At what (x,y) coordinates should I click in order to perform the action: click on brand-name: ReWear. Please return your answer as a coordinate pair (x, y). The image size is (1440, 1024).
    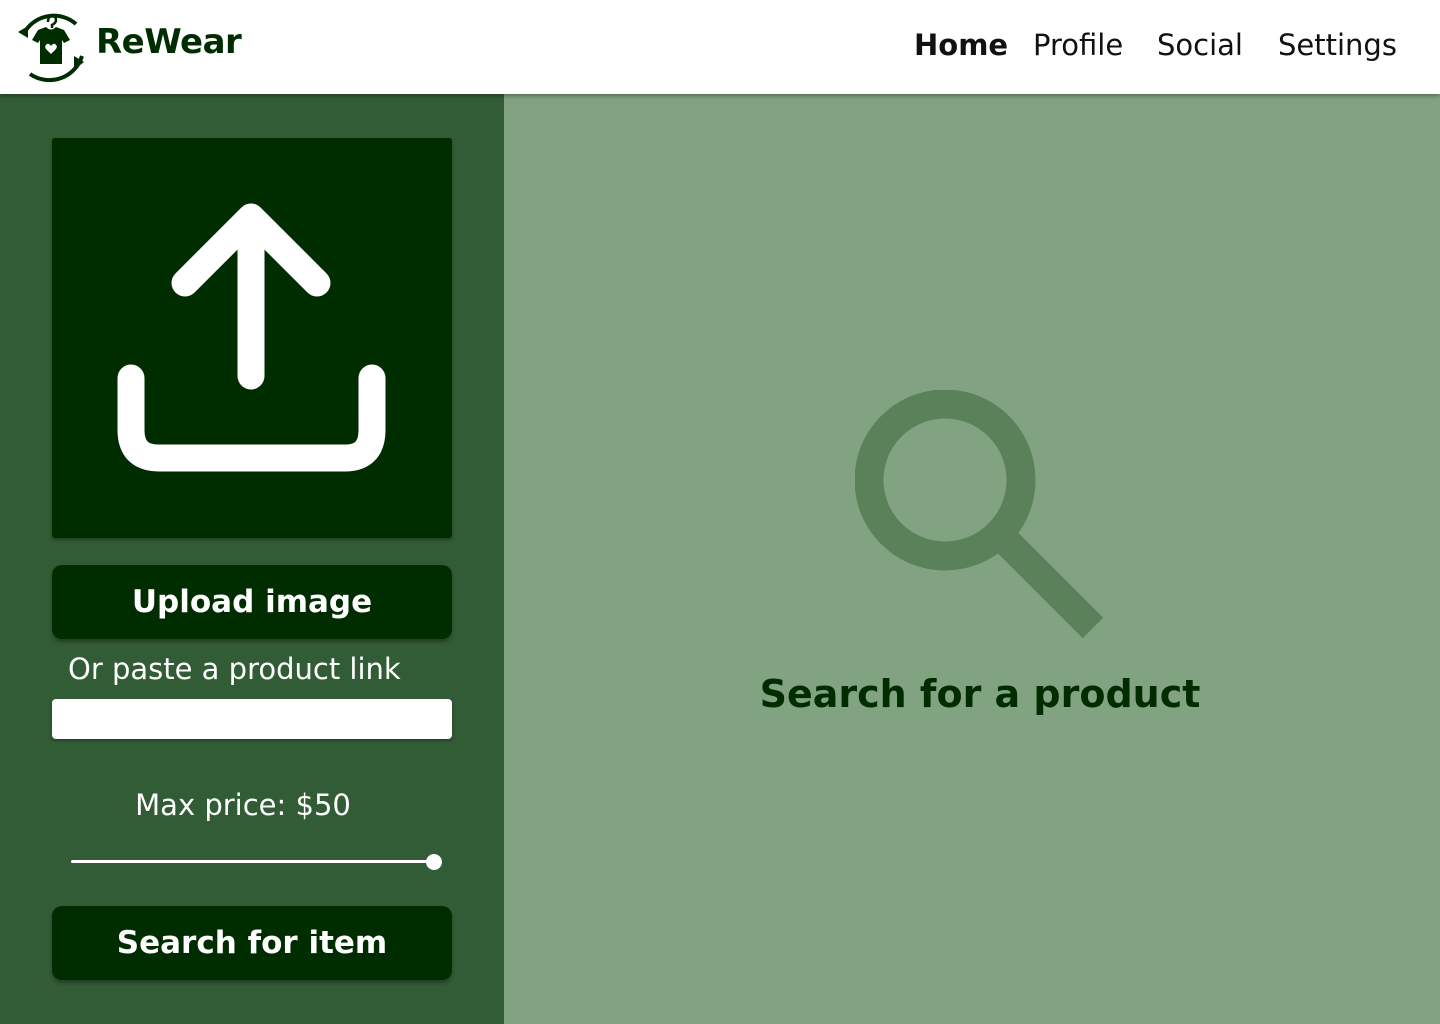
    Looking at the image, I should click on (169, 42).